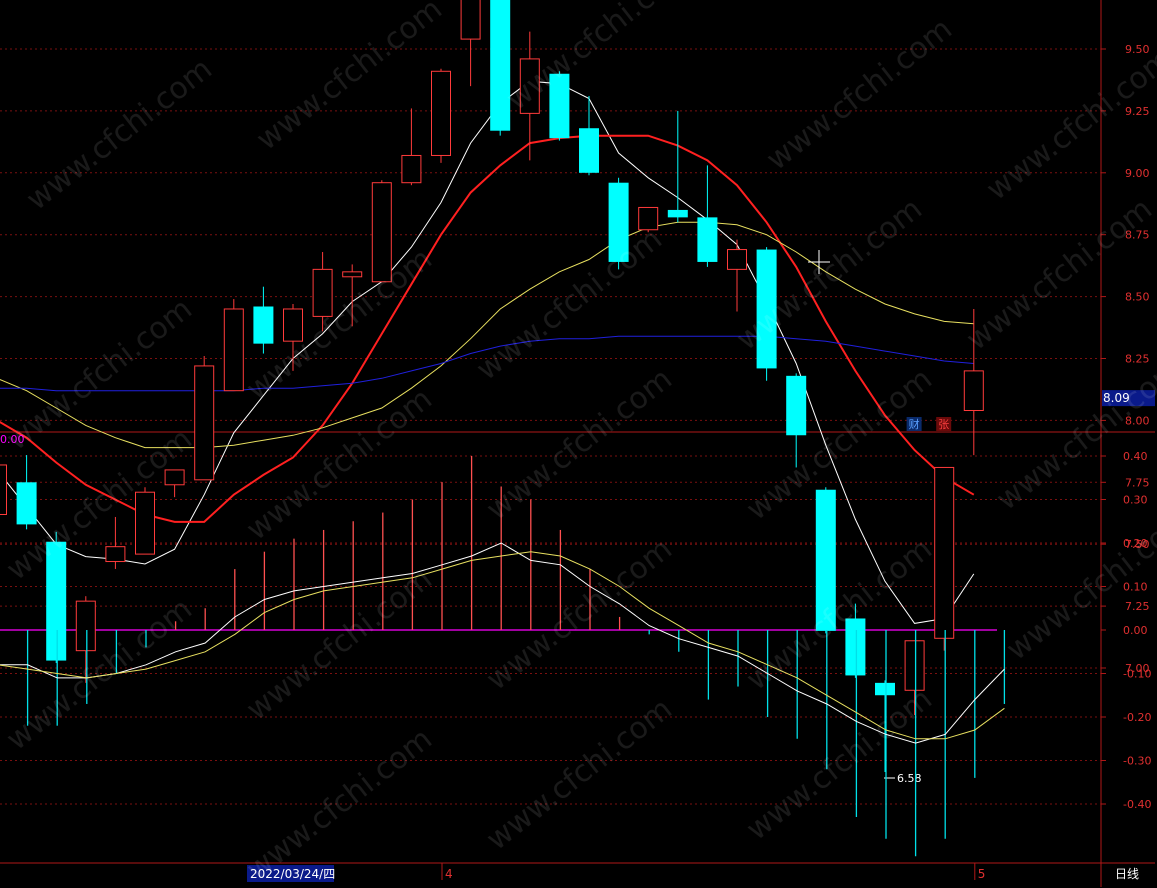  What do you see at coordinates (1135, 587) in the screenshot?
I see `macd-tick-label: 0.10` at bounding box center [1135, 587].